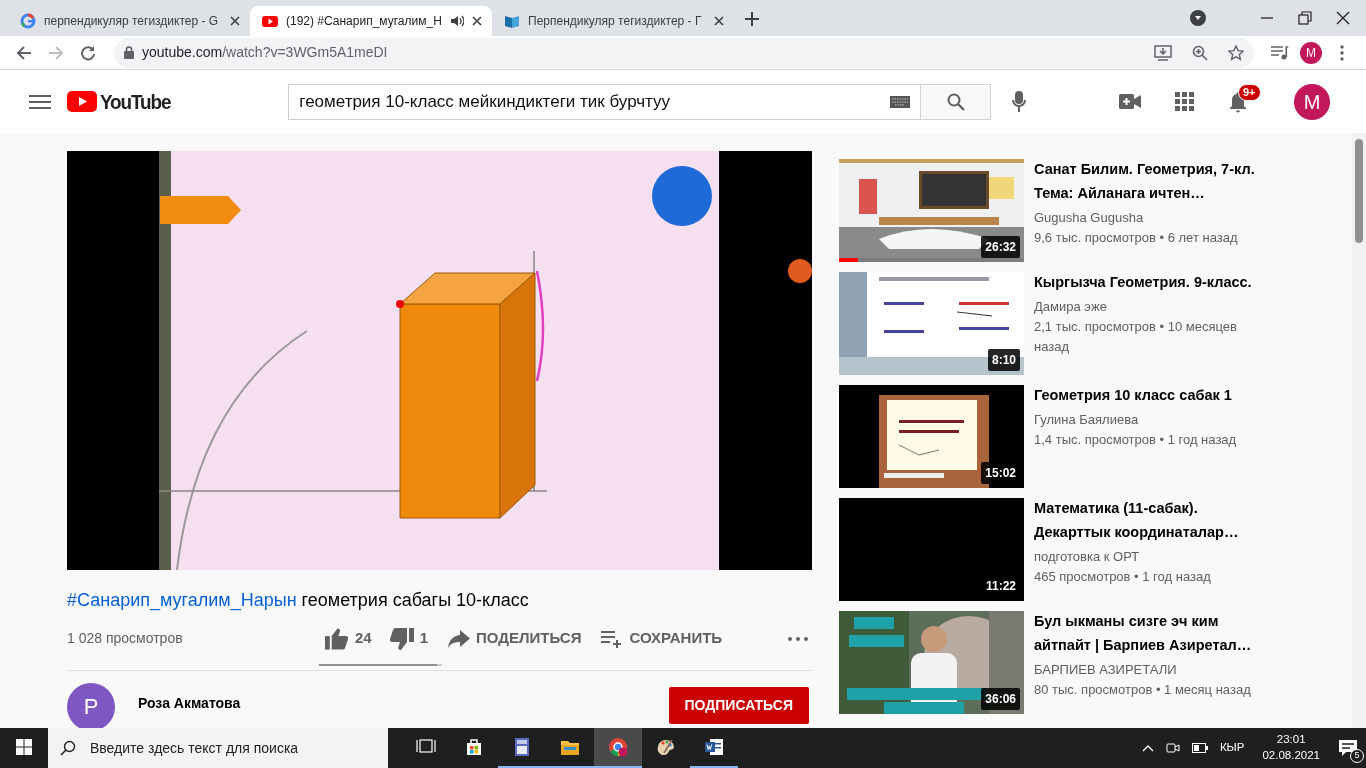 The height and width of the screenshot is (768, 1366). What do you see at coordinates (270, 21) in the screenshot?
I see `play-logo-icon` at bounding box center [270, 21].